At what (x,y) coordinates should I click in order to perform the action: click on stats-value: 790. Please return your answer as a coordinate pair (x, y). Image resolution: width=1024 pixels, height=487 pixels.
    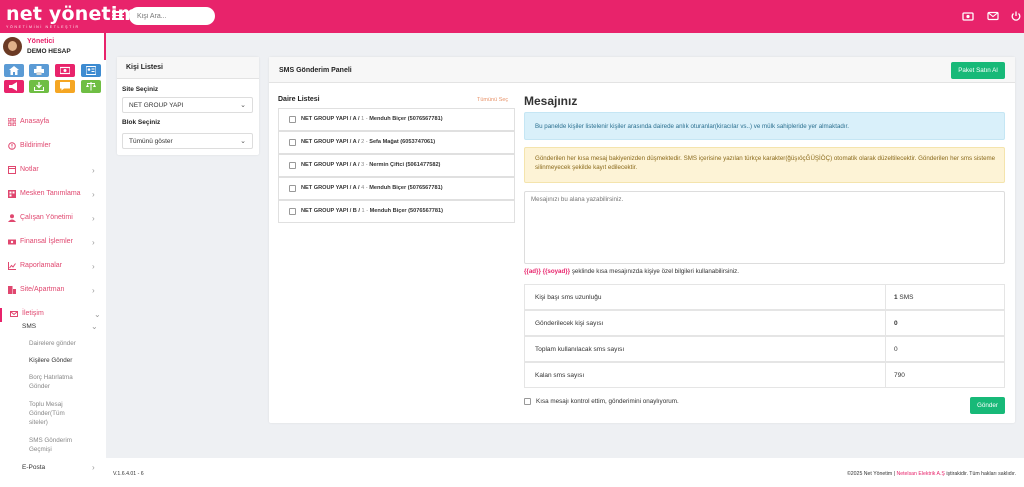
    Looking at the image, I should click on (899, 375).